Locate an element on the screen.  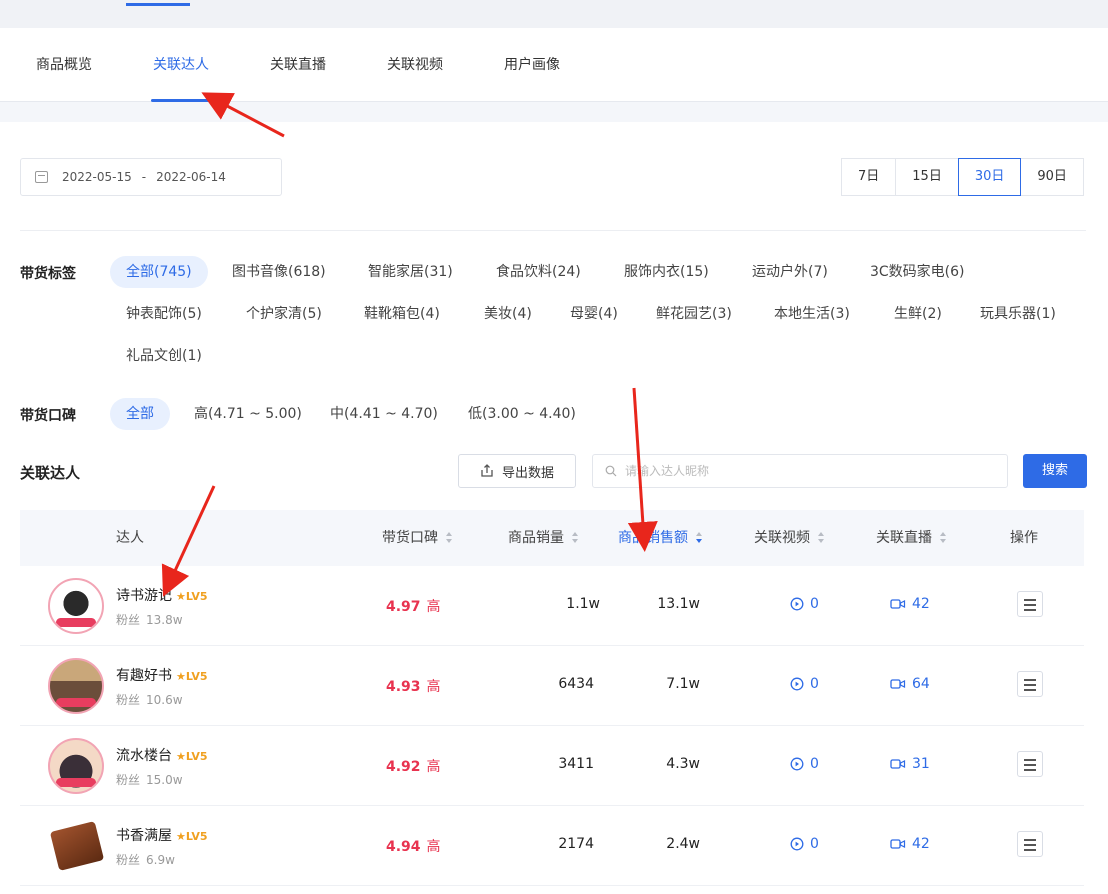
category-chip: 智能家居(31) is located at coordinates (410, 272).